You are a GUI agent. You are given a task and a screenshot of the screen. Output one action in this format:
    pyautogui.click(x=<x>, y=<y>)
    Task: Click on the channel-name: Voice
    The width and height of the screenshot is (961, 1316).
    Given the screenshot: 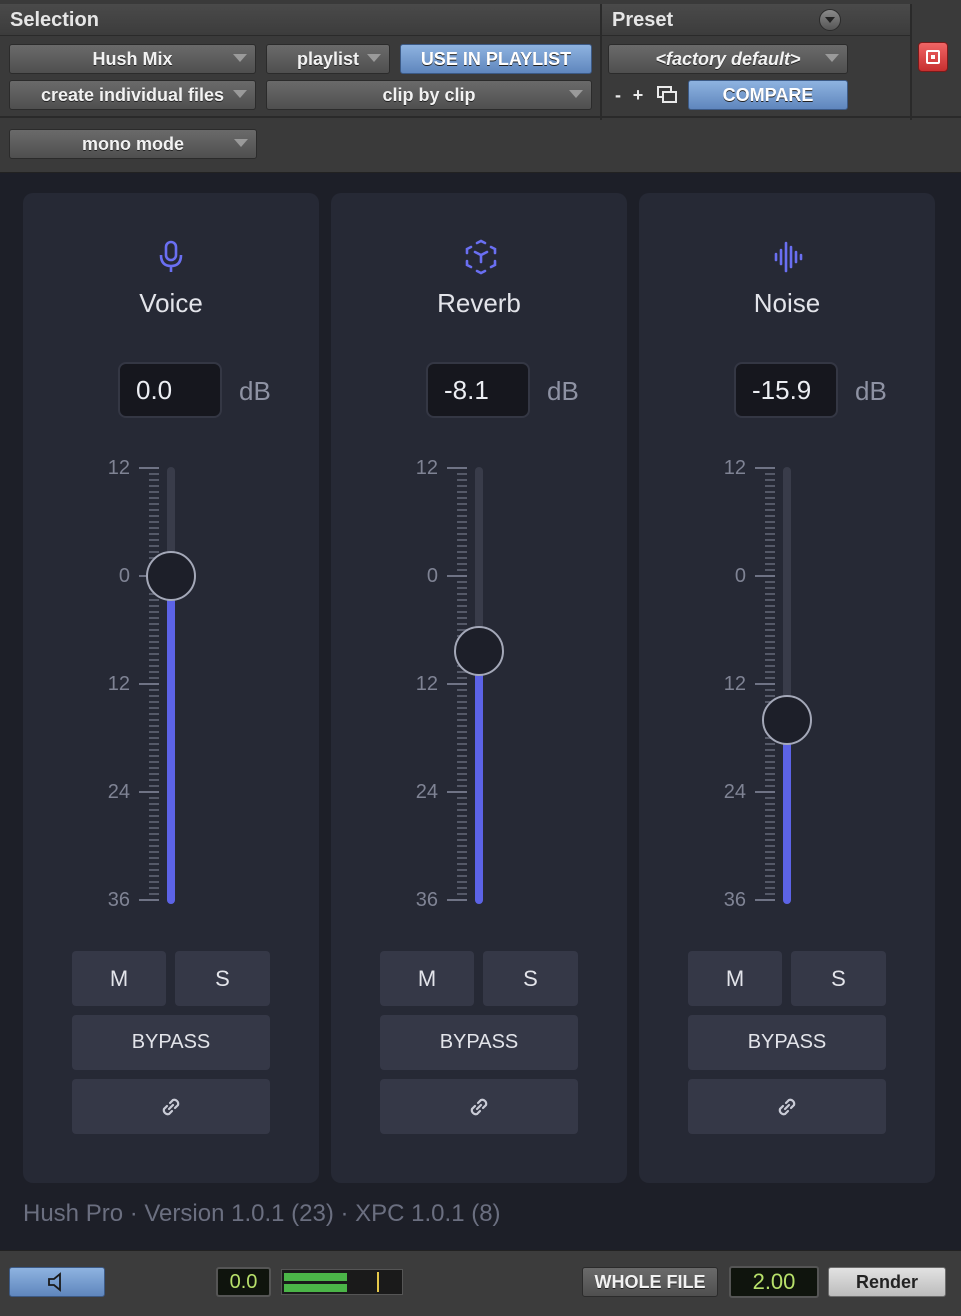 What is the action you would take?
    pyautogui.click(x=171, y=303)
    